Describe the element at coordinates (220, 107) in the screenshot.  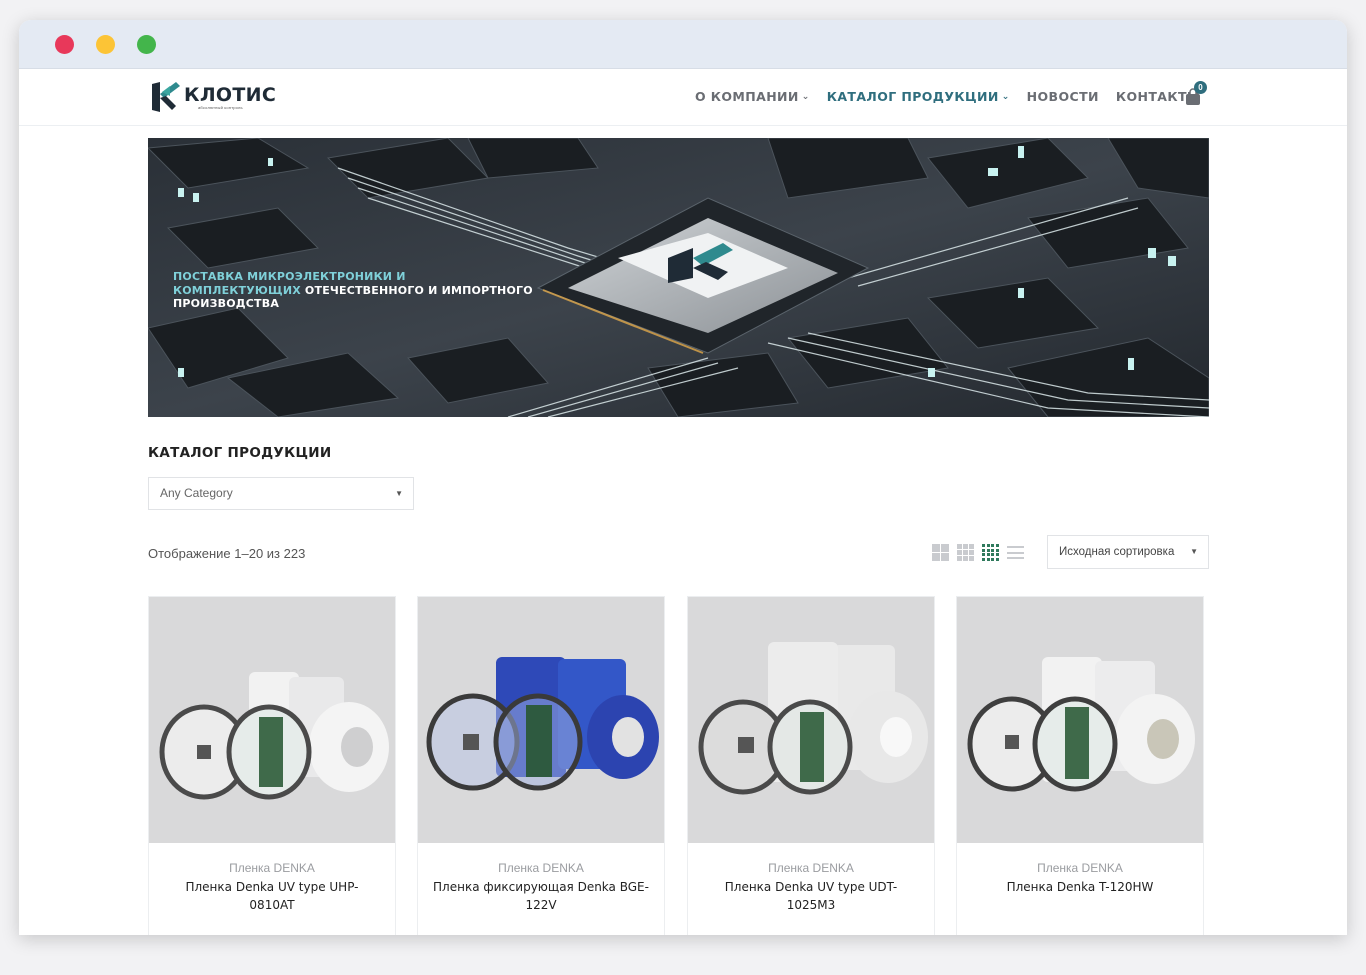
I see `brand-tagline: абсолютный контроль` at that location.